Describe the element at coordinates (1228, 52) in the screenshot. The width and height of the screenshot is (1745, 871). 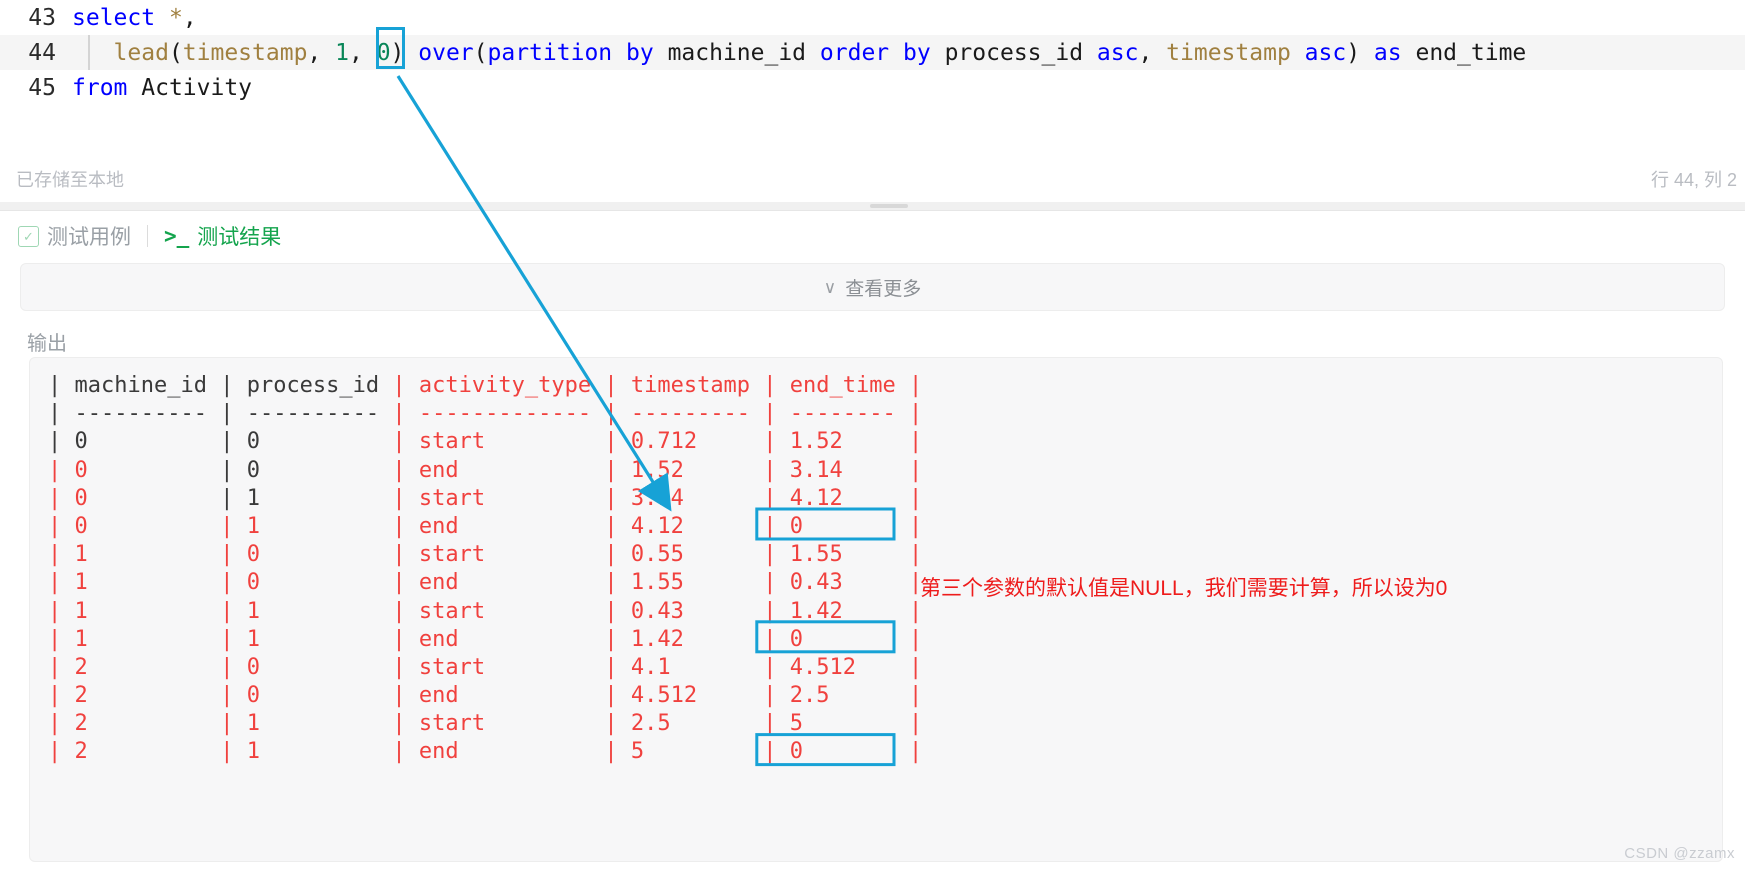
I see `code-token: timestamp` at that location.